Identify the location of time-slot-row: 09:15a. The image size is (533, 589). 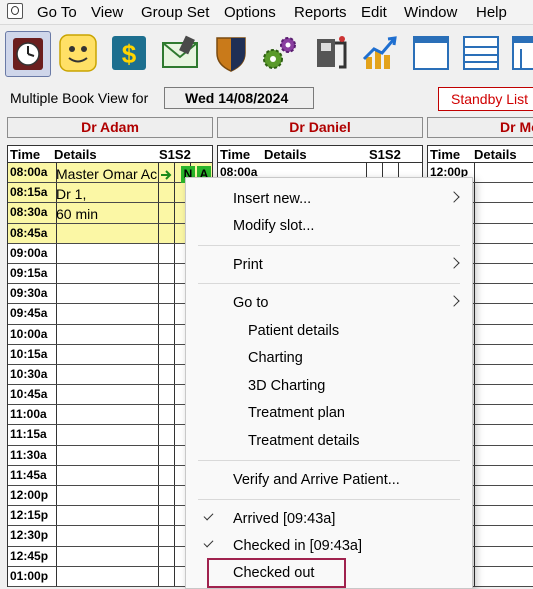
(110, 274).